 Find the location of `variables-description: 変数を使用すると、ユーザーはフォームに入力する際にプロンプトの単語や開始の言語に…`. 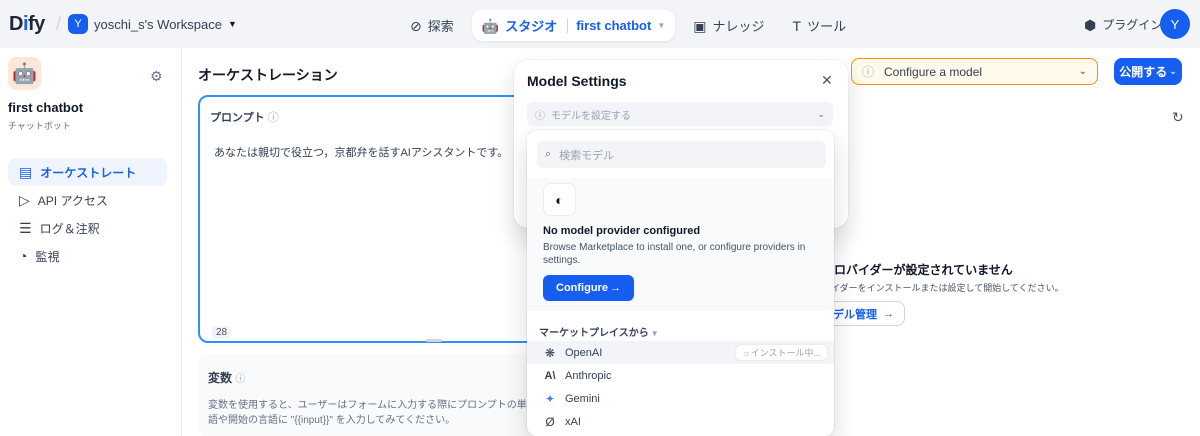

variables-description: 変数を使用すると、ユーザーはフォームに入力する際にプロンプトの単語や開始の言語に… is located at coordinates (367, 413).